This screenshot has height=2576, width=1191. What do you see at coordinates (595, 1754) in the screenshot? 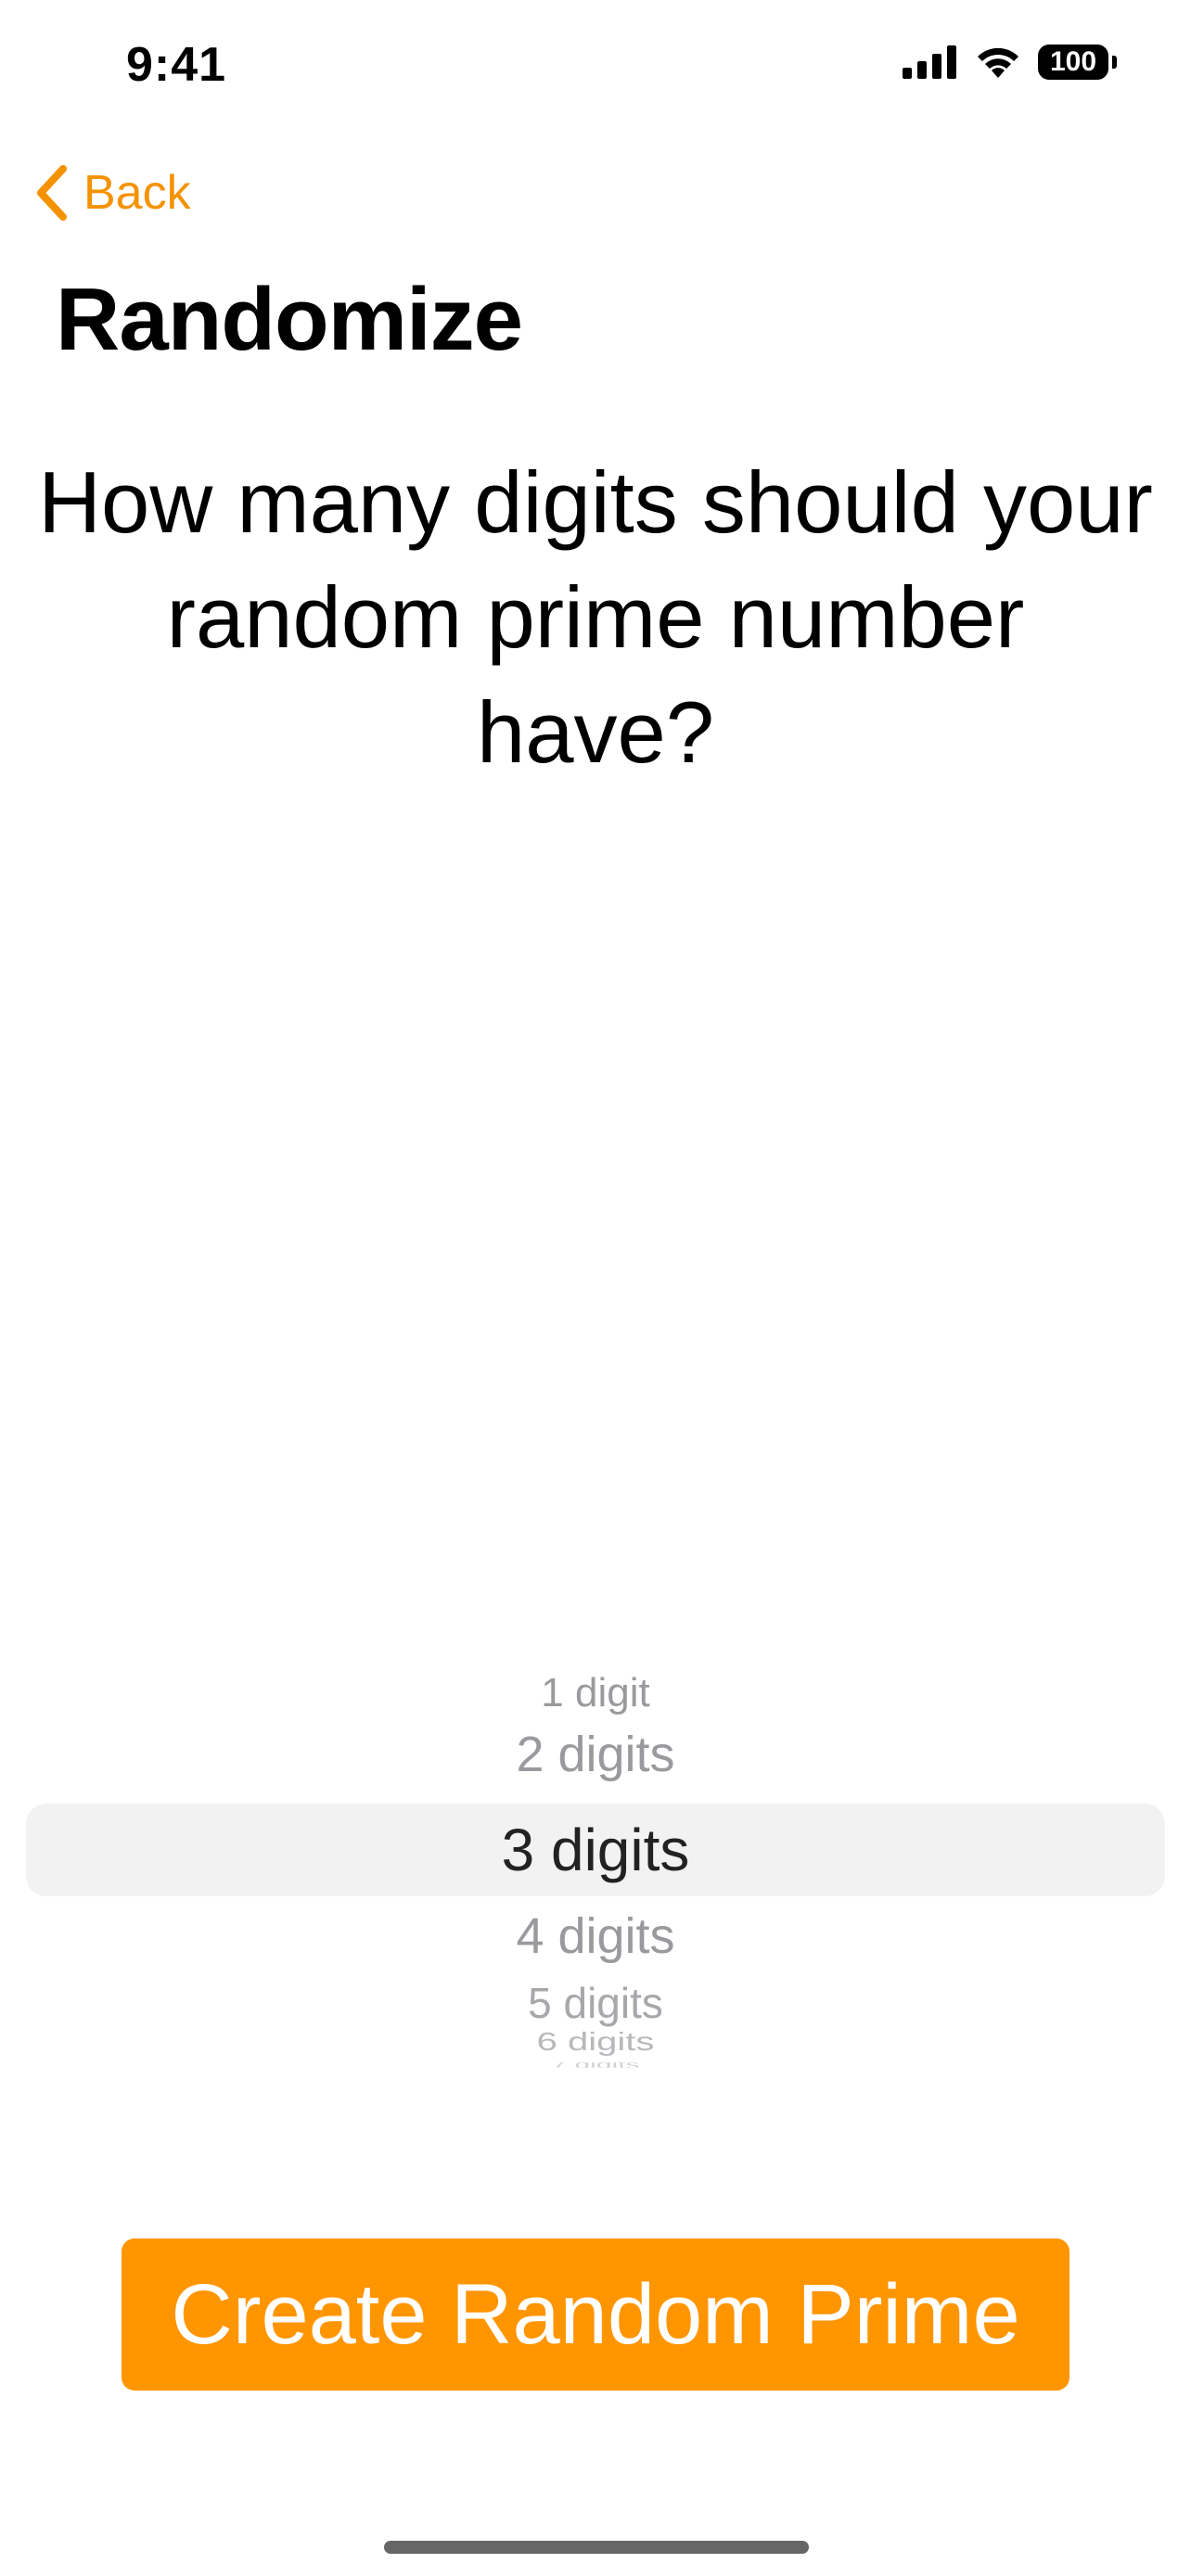
I see `picker-option: 2 digits` at bounding box center [595, 1754].